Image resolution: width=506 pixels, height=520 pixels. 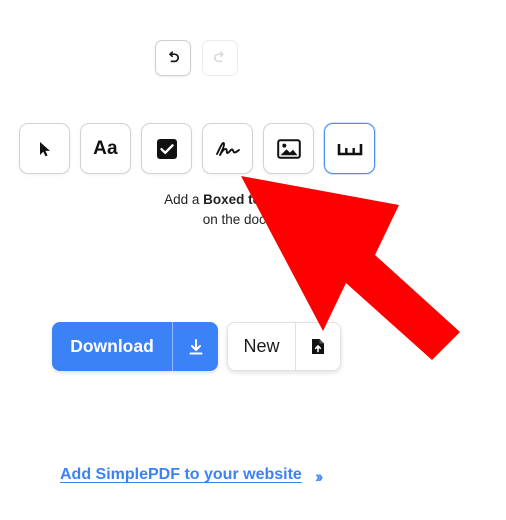 I want to click on tool-text-button: Aa, so click(x=105, y=148).